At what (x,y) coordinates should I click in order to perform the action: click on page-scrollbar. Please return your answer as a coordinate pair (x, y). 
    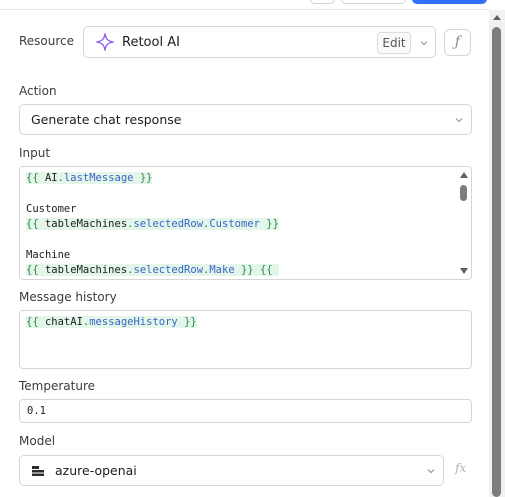
    Looking at the image, I should click on (497, 253).